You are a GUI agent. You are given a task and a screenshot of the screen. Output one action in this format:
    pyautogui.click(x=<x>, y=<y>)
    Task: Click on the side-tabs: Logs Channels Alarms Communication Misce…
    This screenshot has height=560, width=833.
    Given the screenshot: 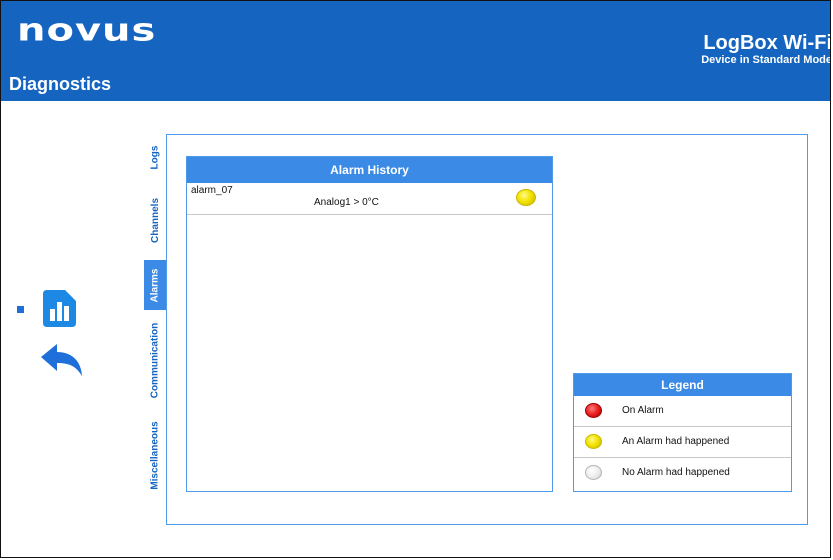 What is the action you would take?
    pyautogui.click(x=155, y=317)
    